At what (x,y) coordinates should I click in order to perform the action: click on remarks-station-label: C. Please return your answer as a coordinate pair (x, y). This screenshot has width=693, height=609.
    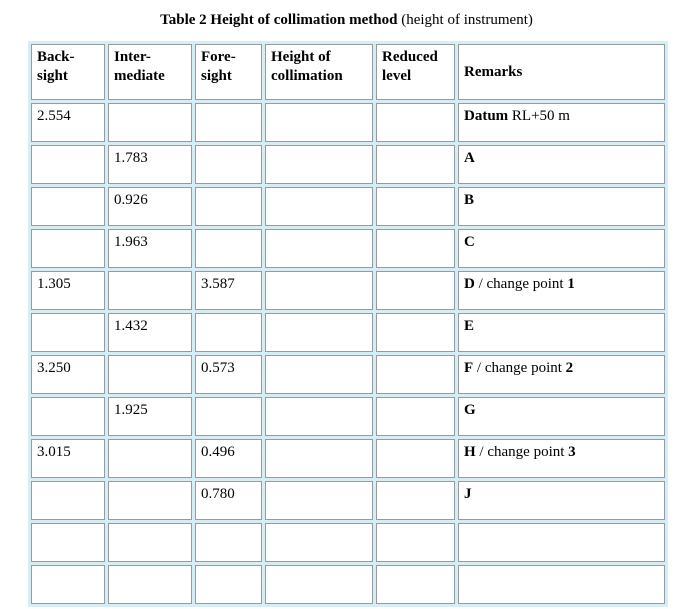
    Looking at the image, I should click on (469, 242).